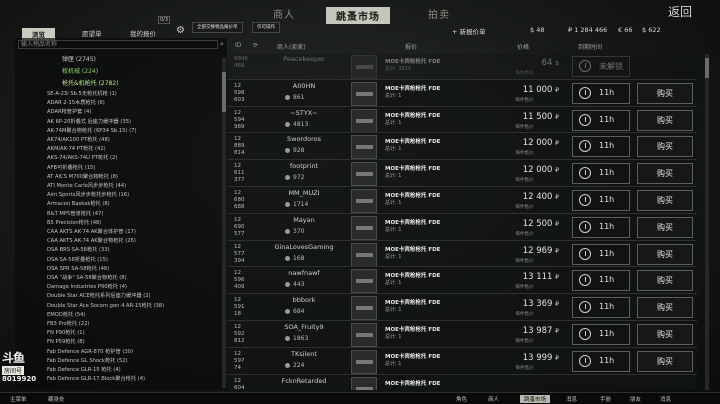  I want to click on item-list-entry: CAA AKTS AK-74 AK聚合物枪托 (26), so click(91, 240).